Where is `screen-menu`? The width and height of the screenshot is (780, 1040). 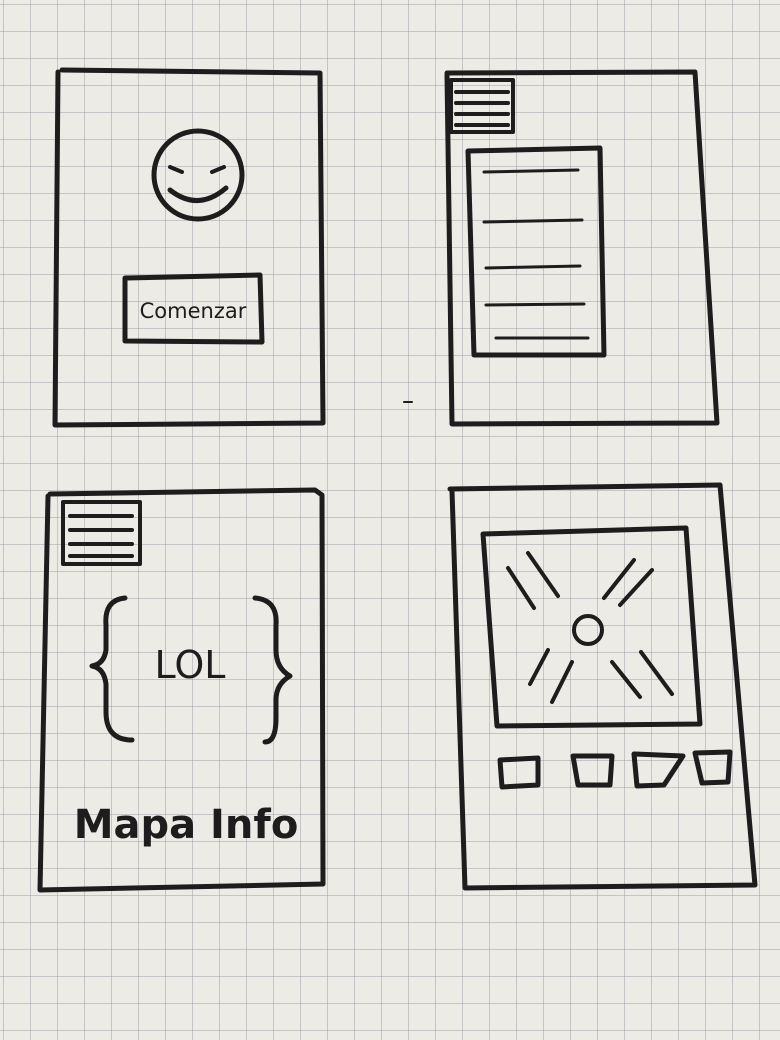 screen-menu is located at coordinates (561, 248).